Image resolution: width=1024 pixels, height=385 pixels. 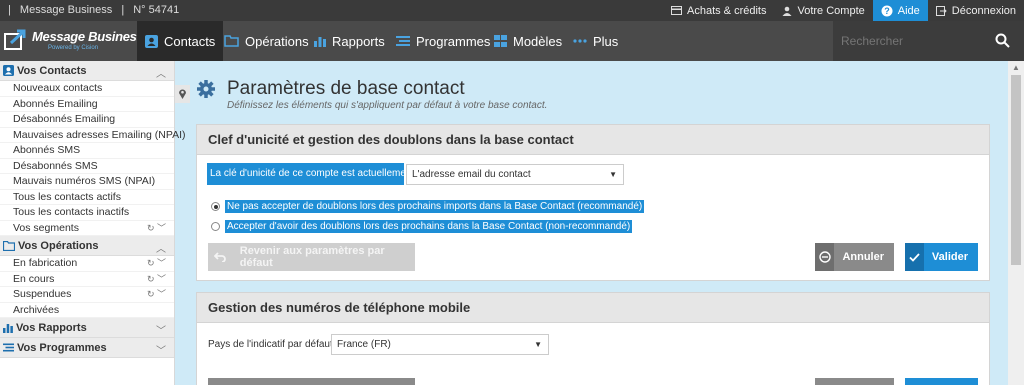 I want to click on section-rapports-title: Vos Rapports, so click(x=51, y=327).